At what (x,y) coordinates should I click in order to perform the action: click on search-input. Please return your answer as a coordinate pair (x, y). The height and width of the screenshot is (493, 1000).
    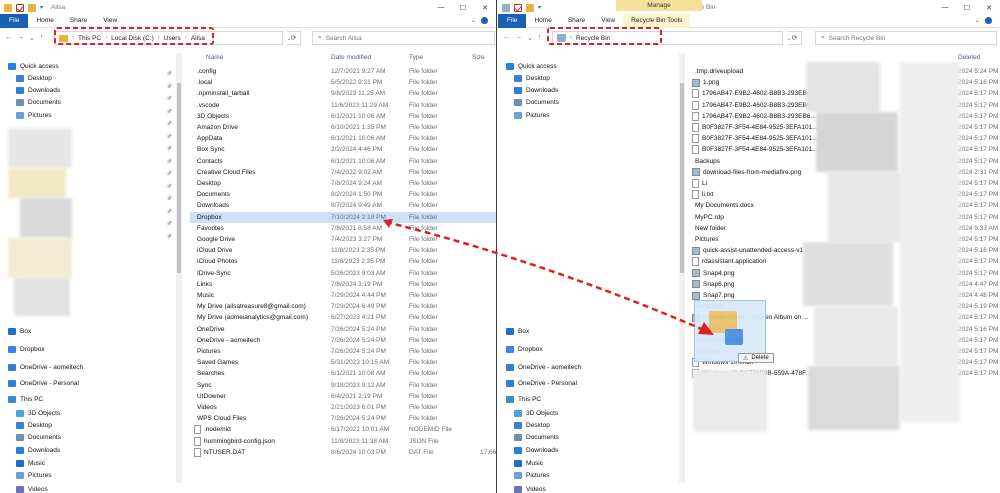
    Looking at the image, I should click on (409, 38).